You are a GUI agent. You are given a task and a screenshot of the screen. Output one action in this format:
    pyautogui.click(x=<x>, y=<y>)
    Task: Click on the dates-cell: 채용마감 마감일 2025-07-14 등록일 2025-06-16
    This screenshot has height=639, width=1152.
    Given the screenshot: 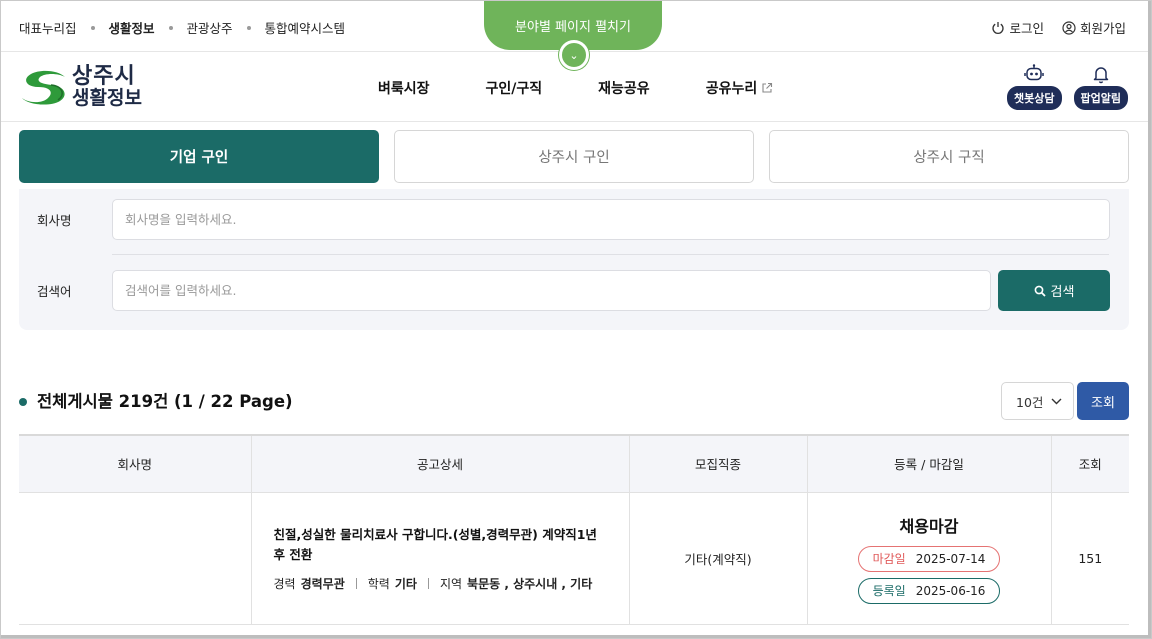 What is the action you would take?
    pyautogui.click(x=928, y=558)
    